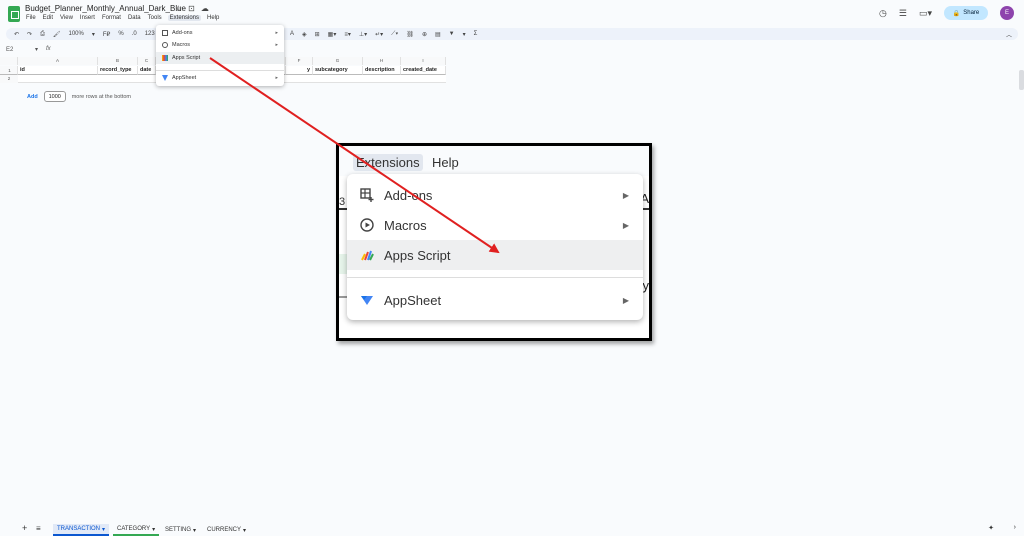  What do you see at coordinates (220, 45) in the screenshot?
I see `menu-item-macros: Macros ▸` at bounding box center [220, 45].